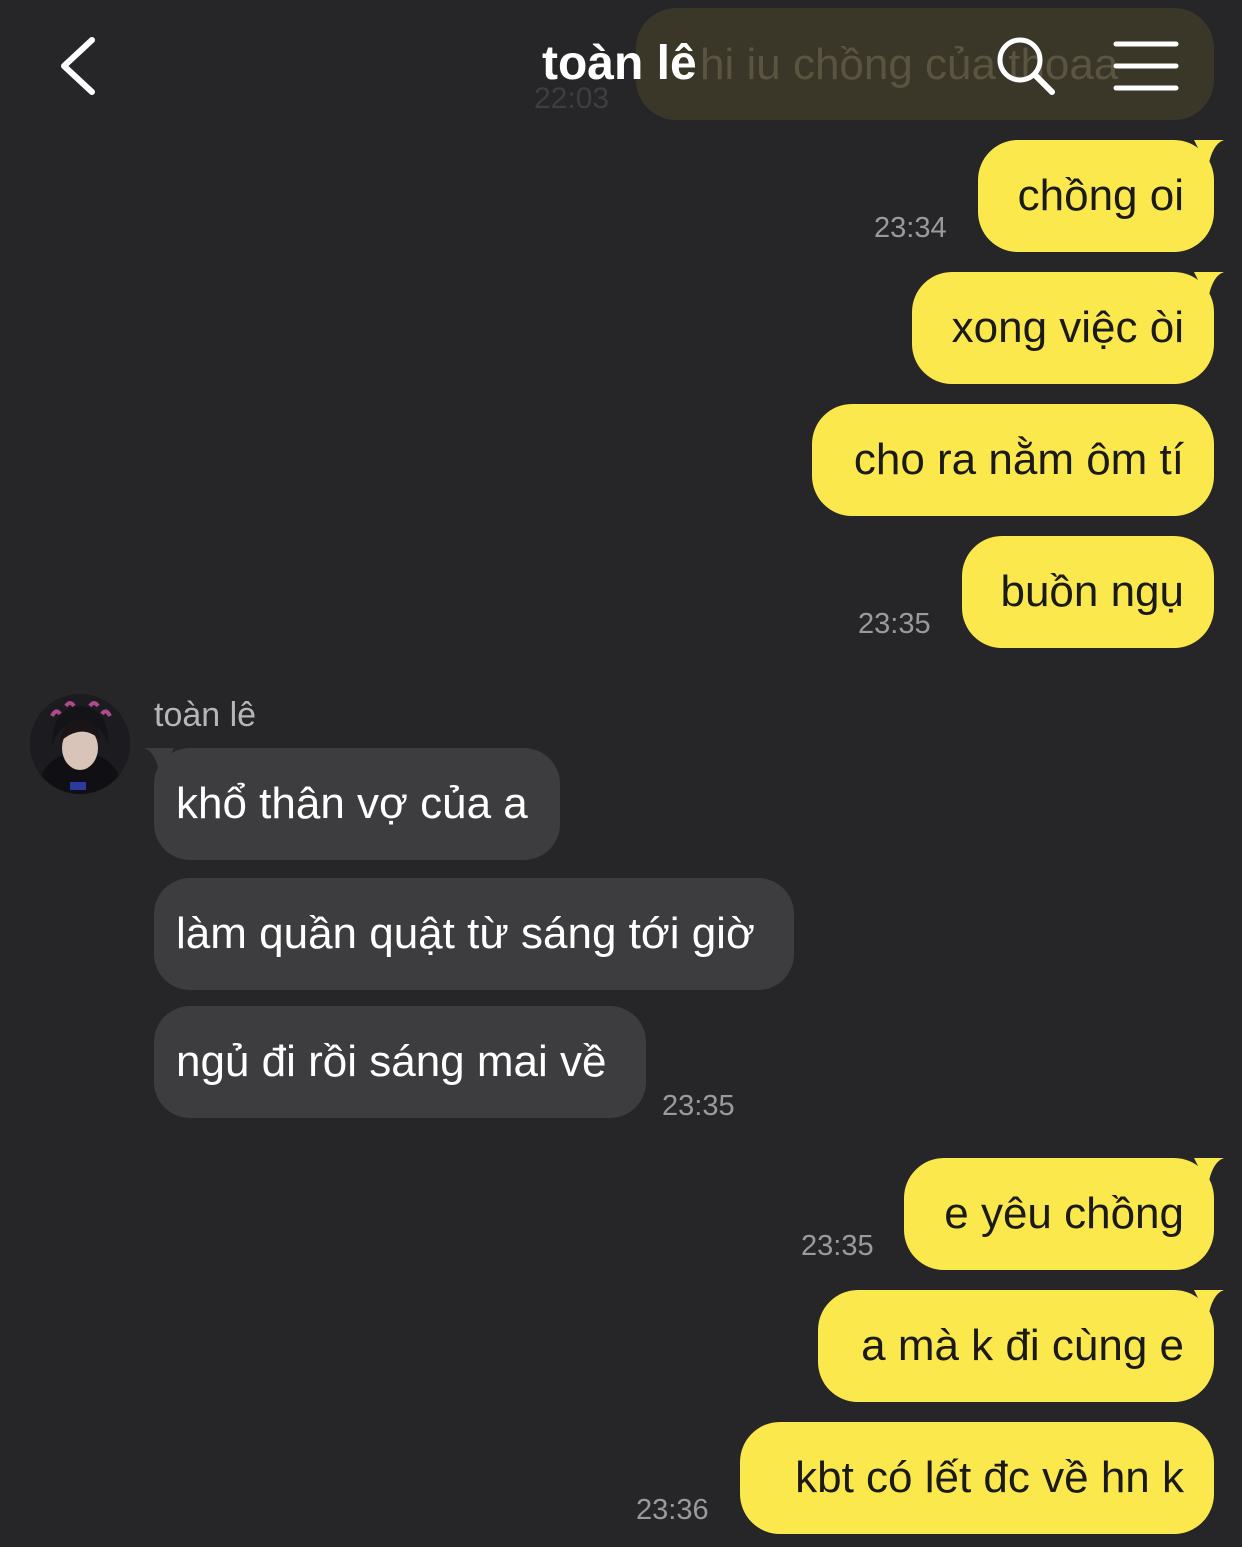  What do you see at coordinates (78, 66) in the screenshot?
I see `chevron-left-icon` at bounding box center [78, 66].